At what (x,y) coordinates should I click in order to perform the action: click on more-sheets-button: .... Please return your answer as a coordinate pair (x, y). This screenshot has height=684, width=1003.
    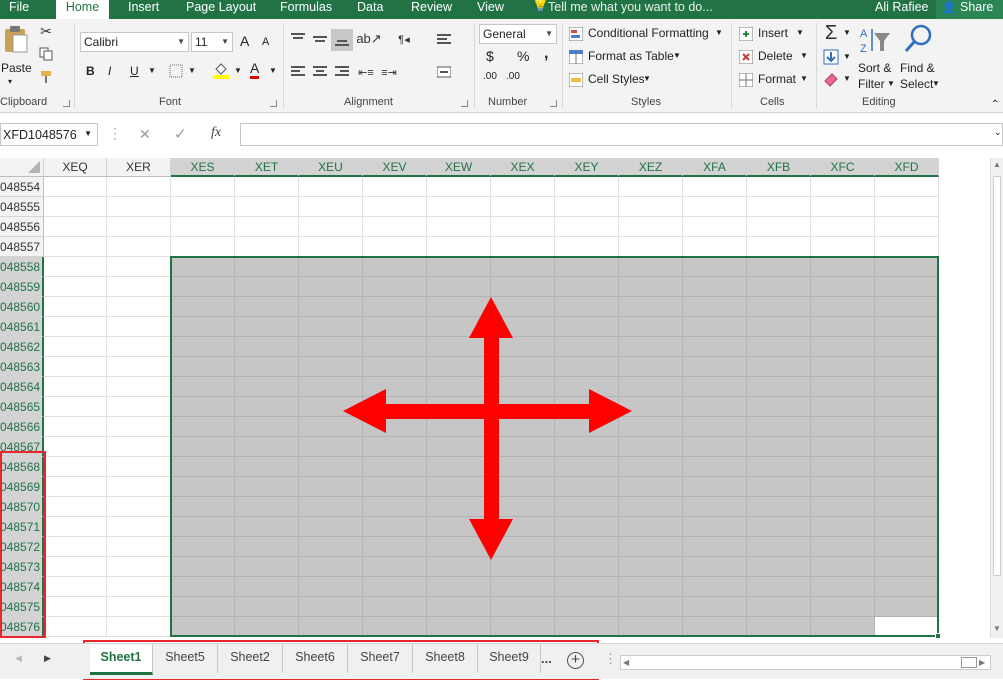
    Looking at the image, I should click on (546, 658).